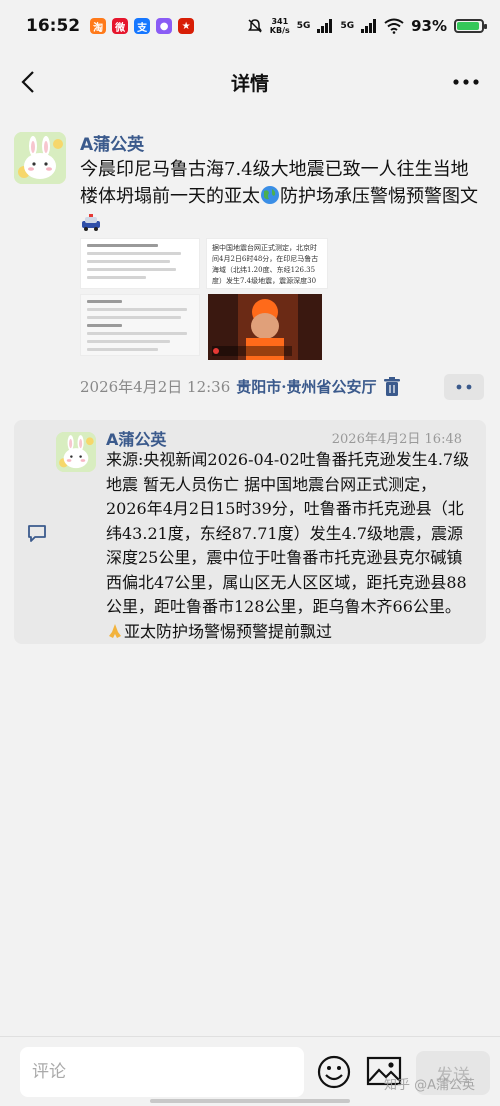 Image resolution: width=500 pixels, height=1106 pixels. Describe the element at coordinates (347, 26) in the screenshot. I see `signal-label-2: 5G` at that location.